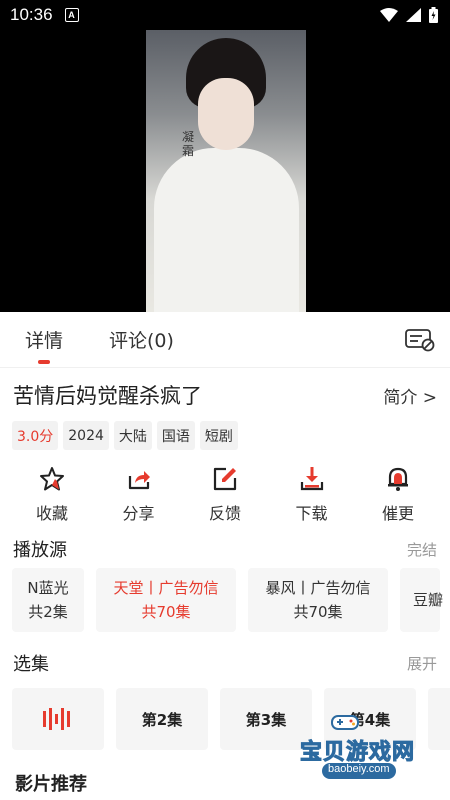 This screenshot has width=450, height=800. I want to click on watermark-url: baobeiy.com, so click(359, 771).